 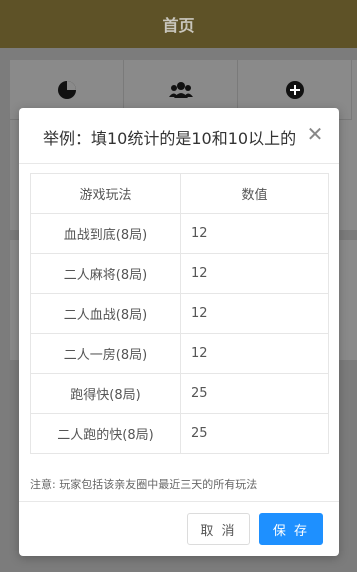 I want to click on game-mode-name: 二人麻将(8局), so click(x=105, y=273).